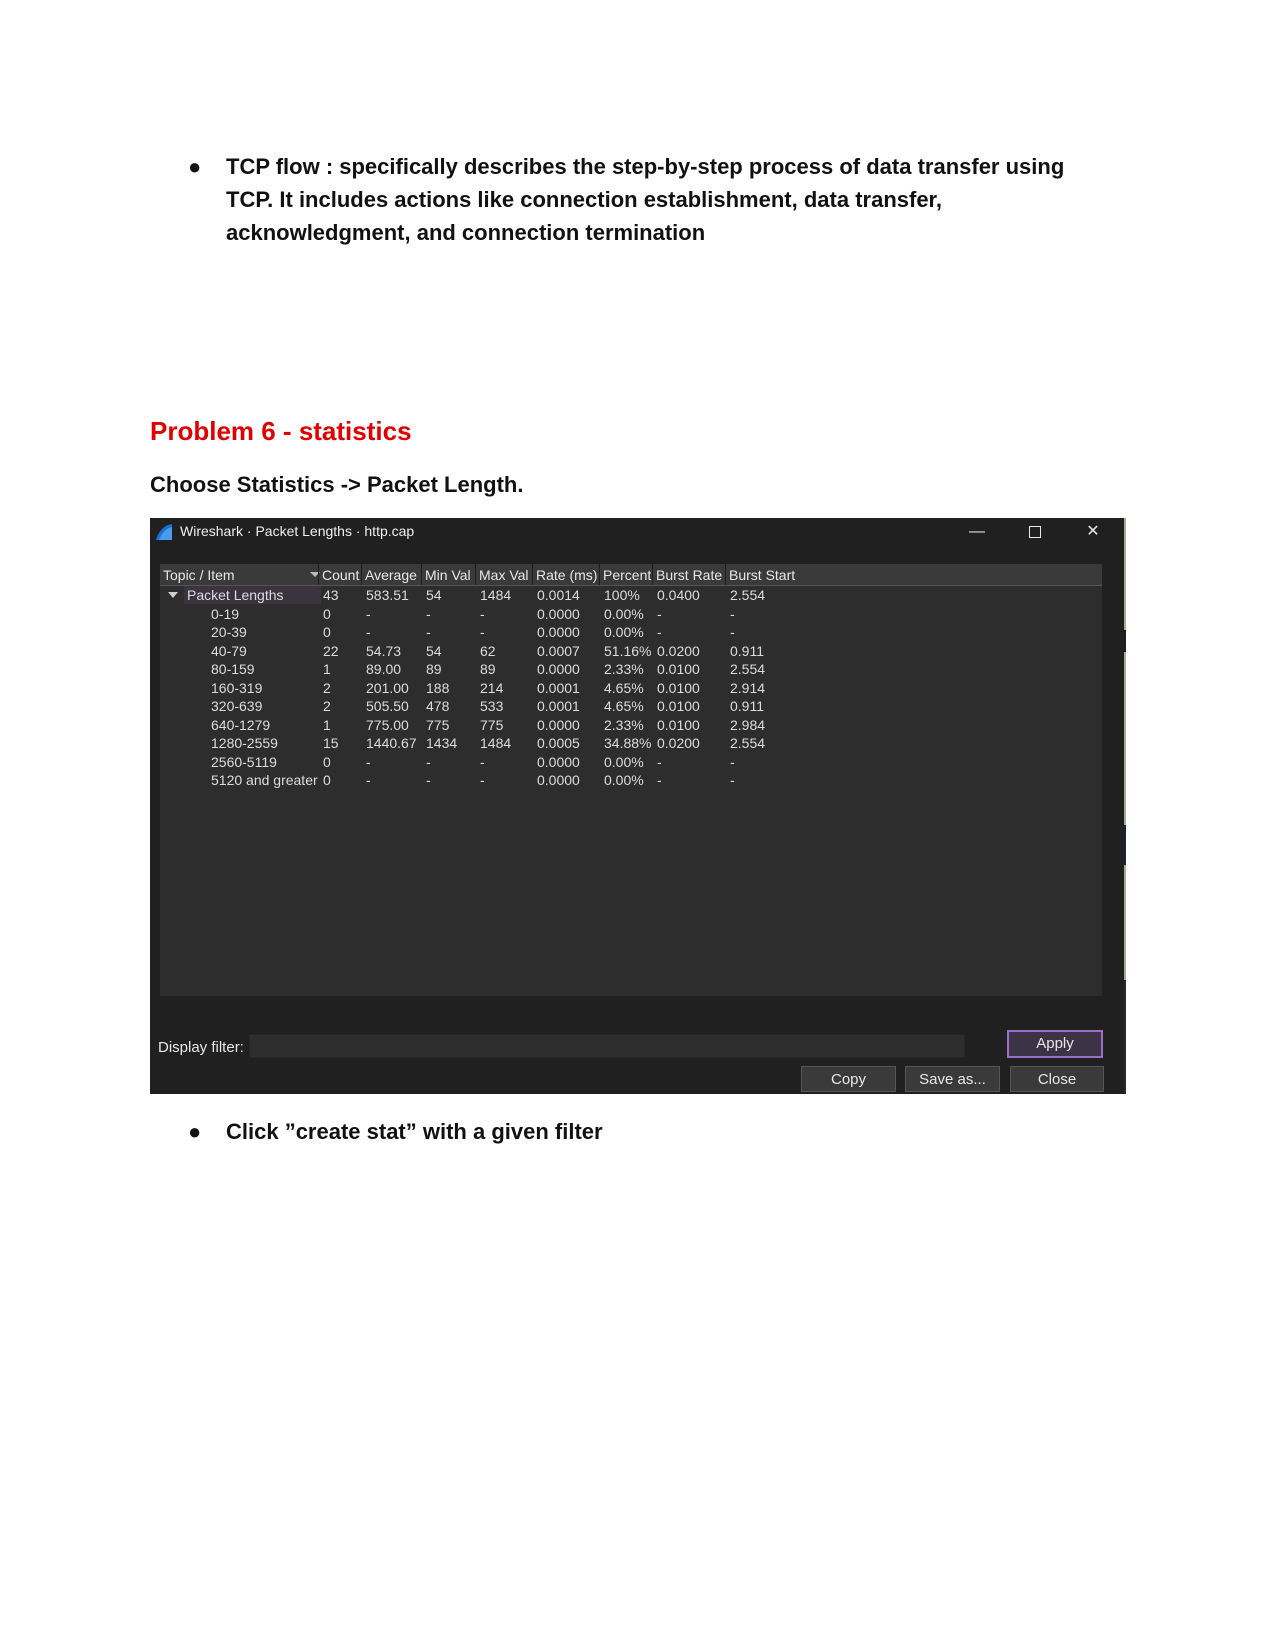 This screenshot has height=1650, width=1275. Describe the element at coordinates (340, 575) in the screenshot. I see `column-header-count: Count` at that location.